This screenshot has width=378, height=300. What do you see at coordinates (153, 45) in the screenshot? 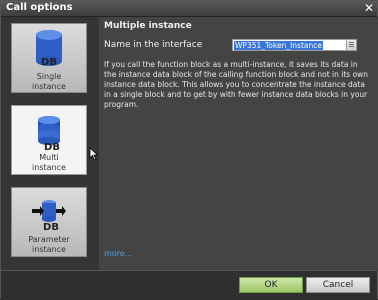
I see `interface-name-label: Name in the interface` at bounding box center [153, 45].